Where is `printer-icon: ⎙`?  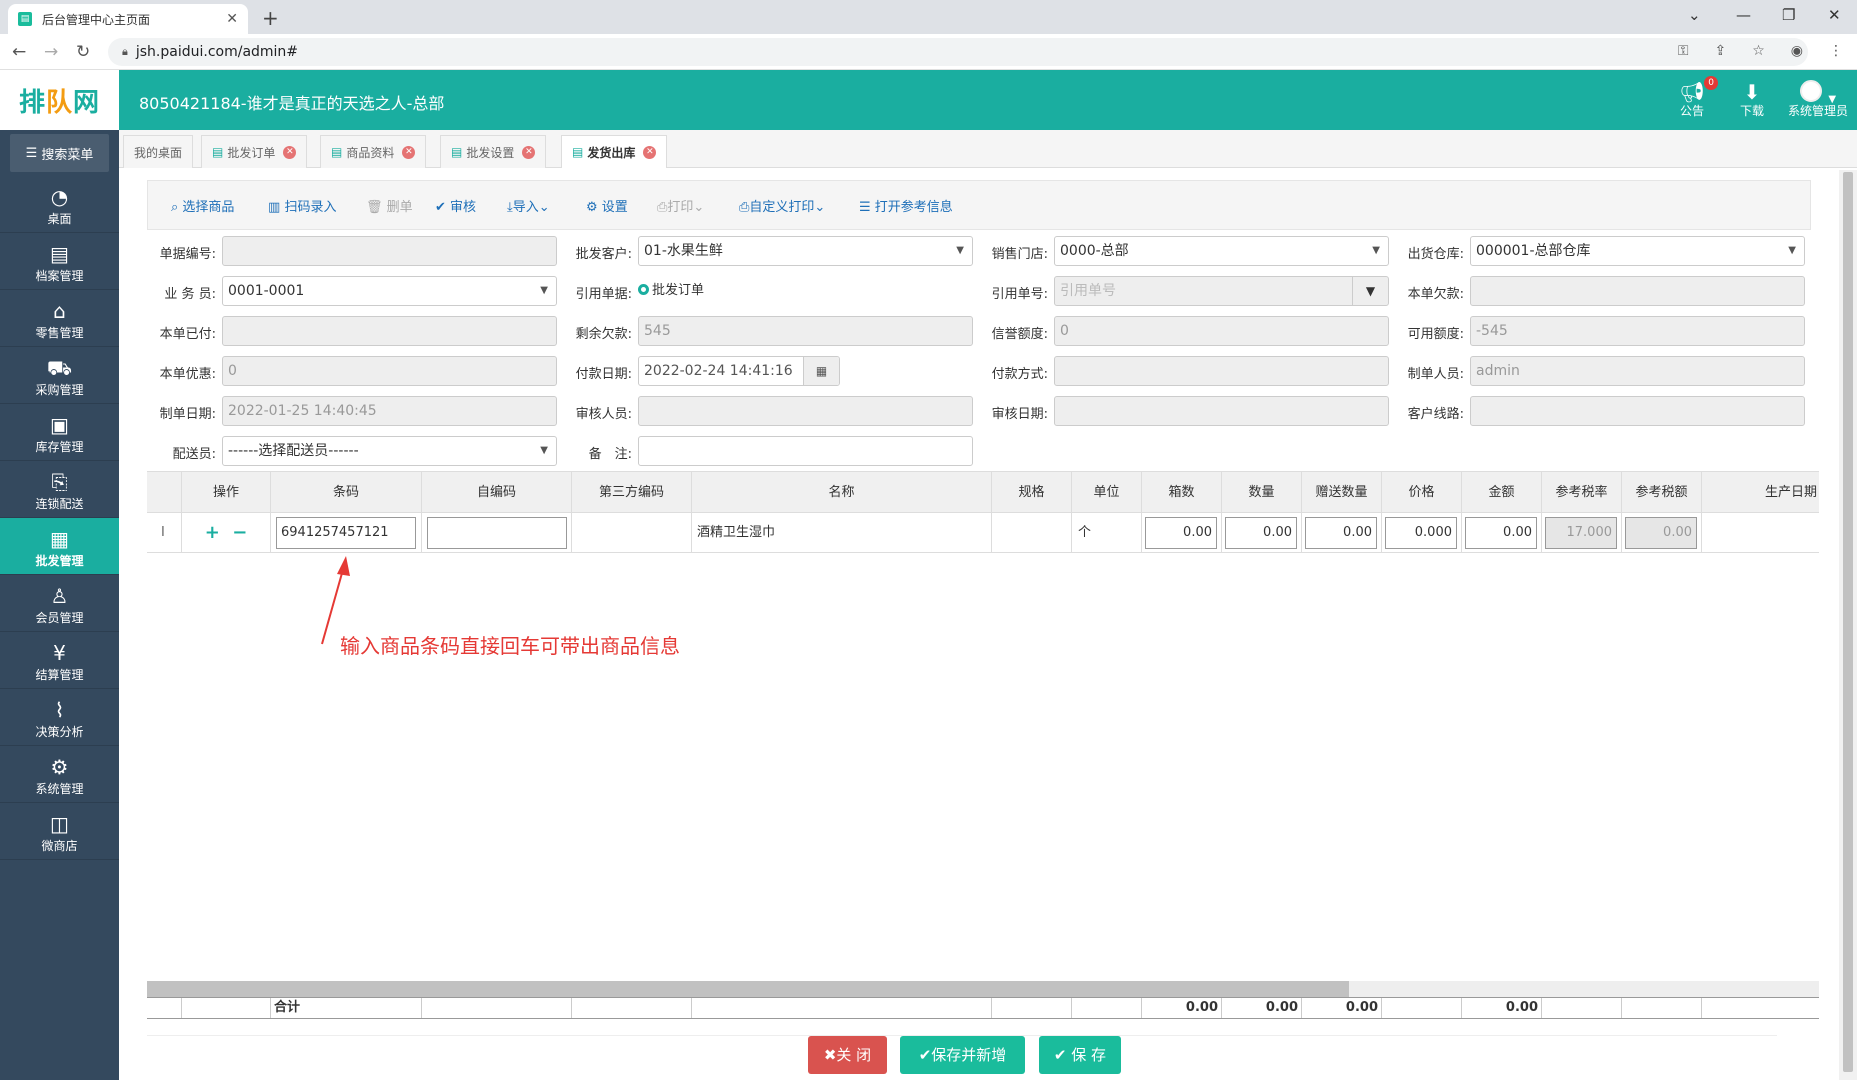
printer-icon: ⎙ is located at coordinates (744, 207).